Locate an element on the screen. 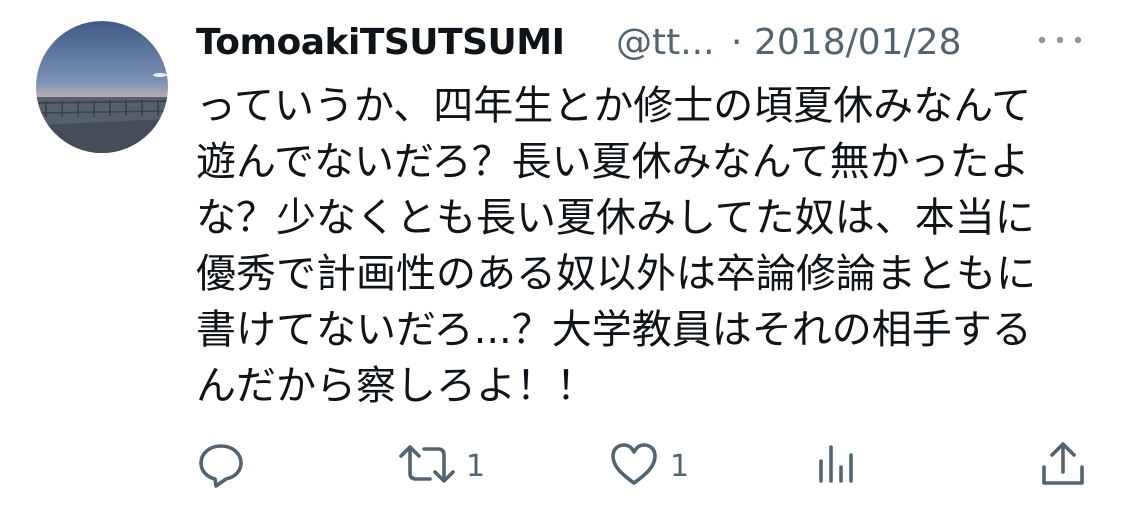 This screenshot has width=1125, height=524. tweet-actions: 1 1 is located at coordinates (562, 468).